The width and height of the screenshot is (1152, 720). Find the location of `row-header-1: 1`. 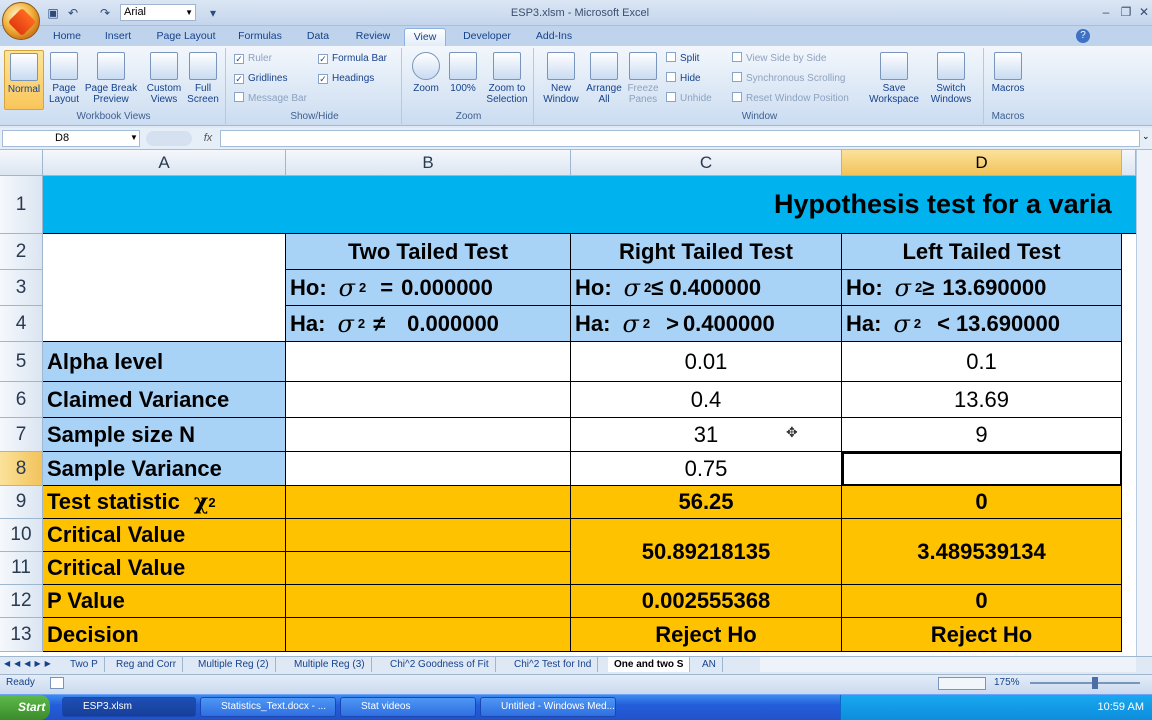

row-header-1: 1 is located at coordinates (21, 205).